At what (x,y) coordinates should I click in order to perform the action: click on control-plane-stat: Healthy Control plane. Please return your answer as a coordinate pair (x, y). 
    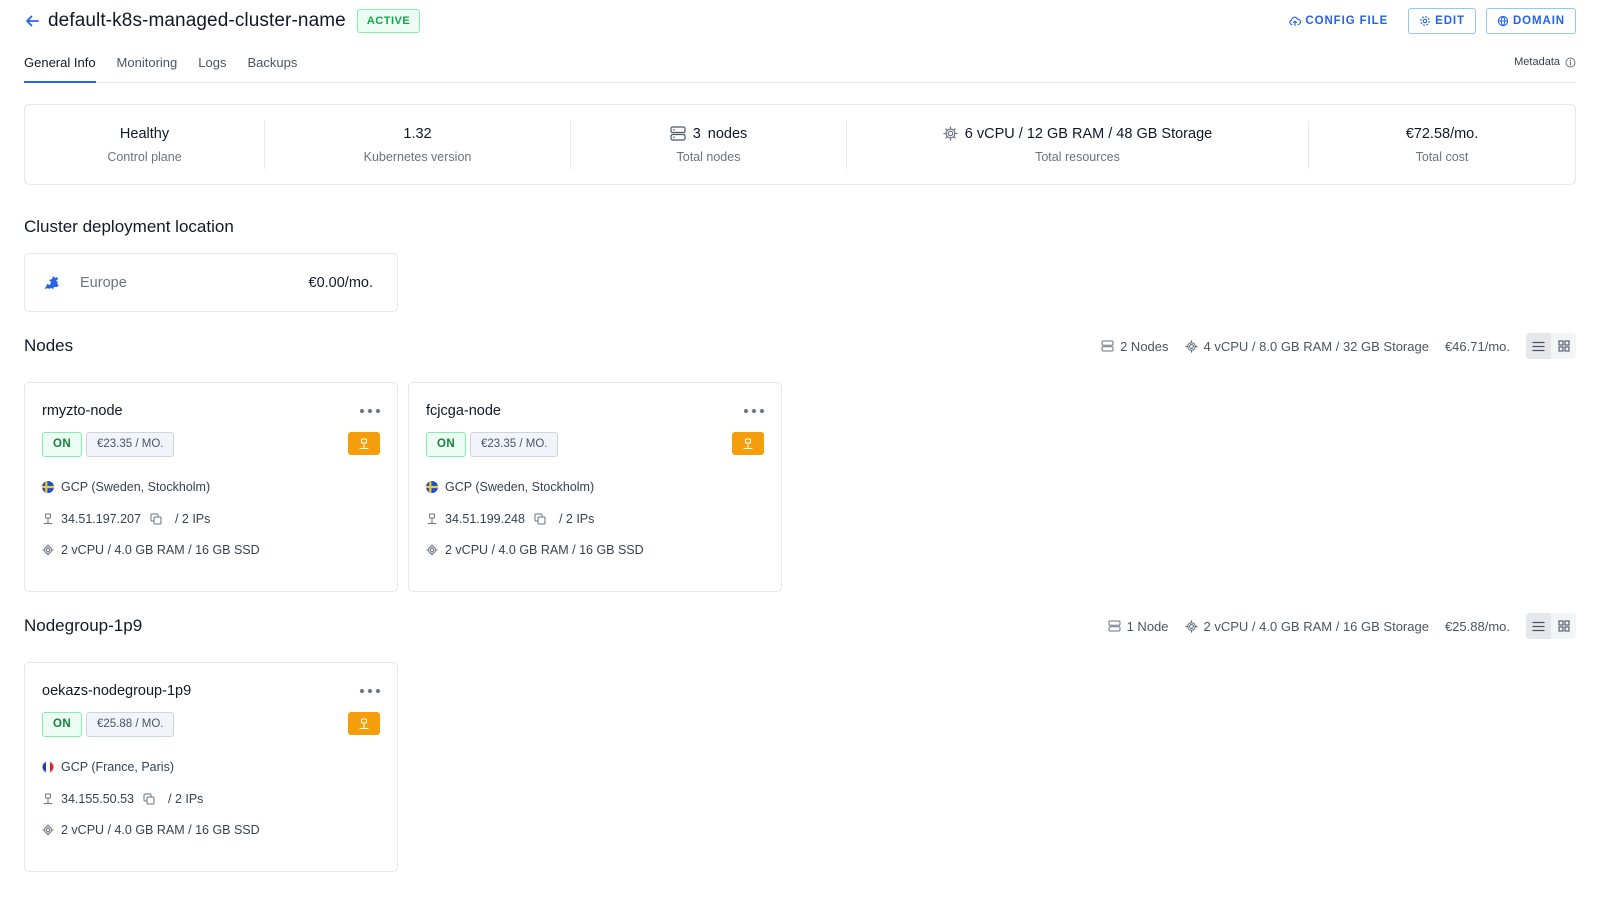
    Looking at the image, I should click on (145, 144).